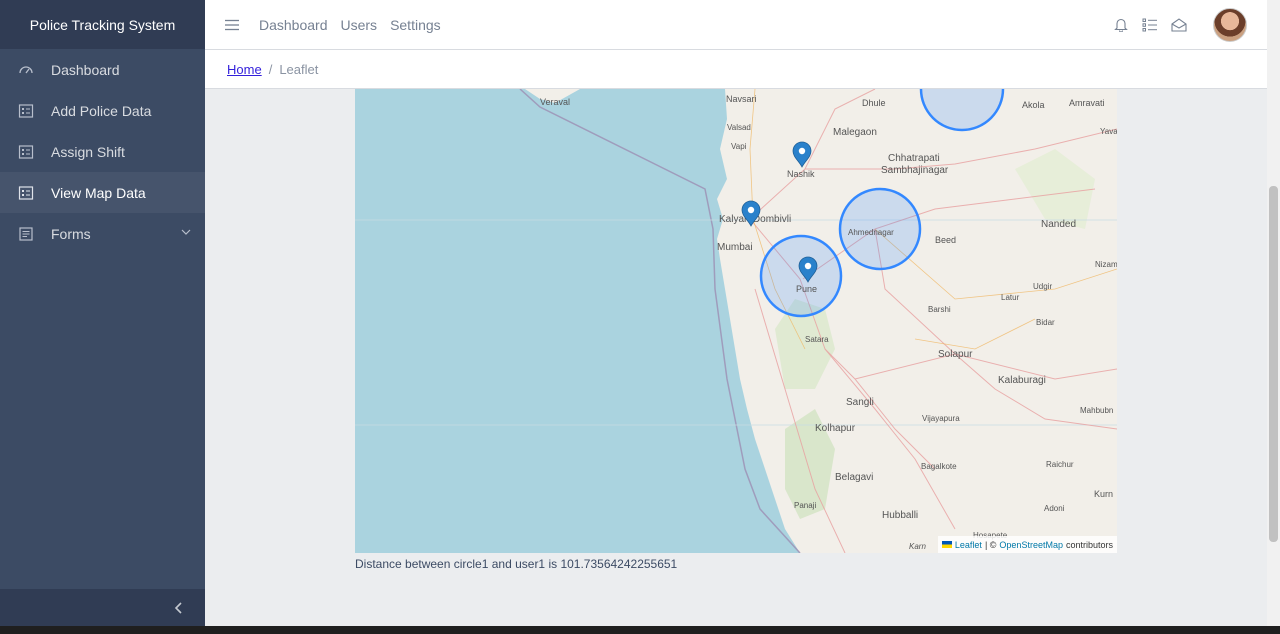 Image resolution: width=1280 pixels, height=634 pixels. I want to click on city-label: Nanded, so click(1058, 224).